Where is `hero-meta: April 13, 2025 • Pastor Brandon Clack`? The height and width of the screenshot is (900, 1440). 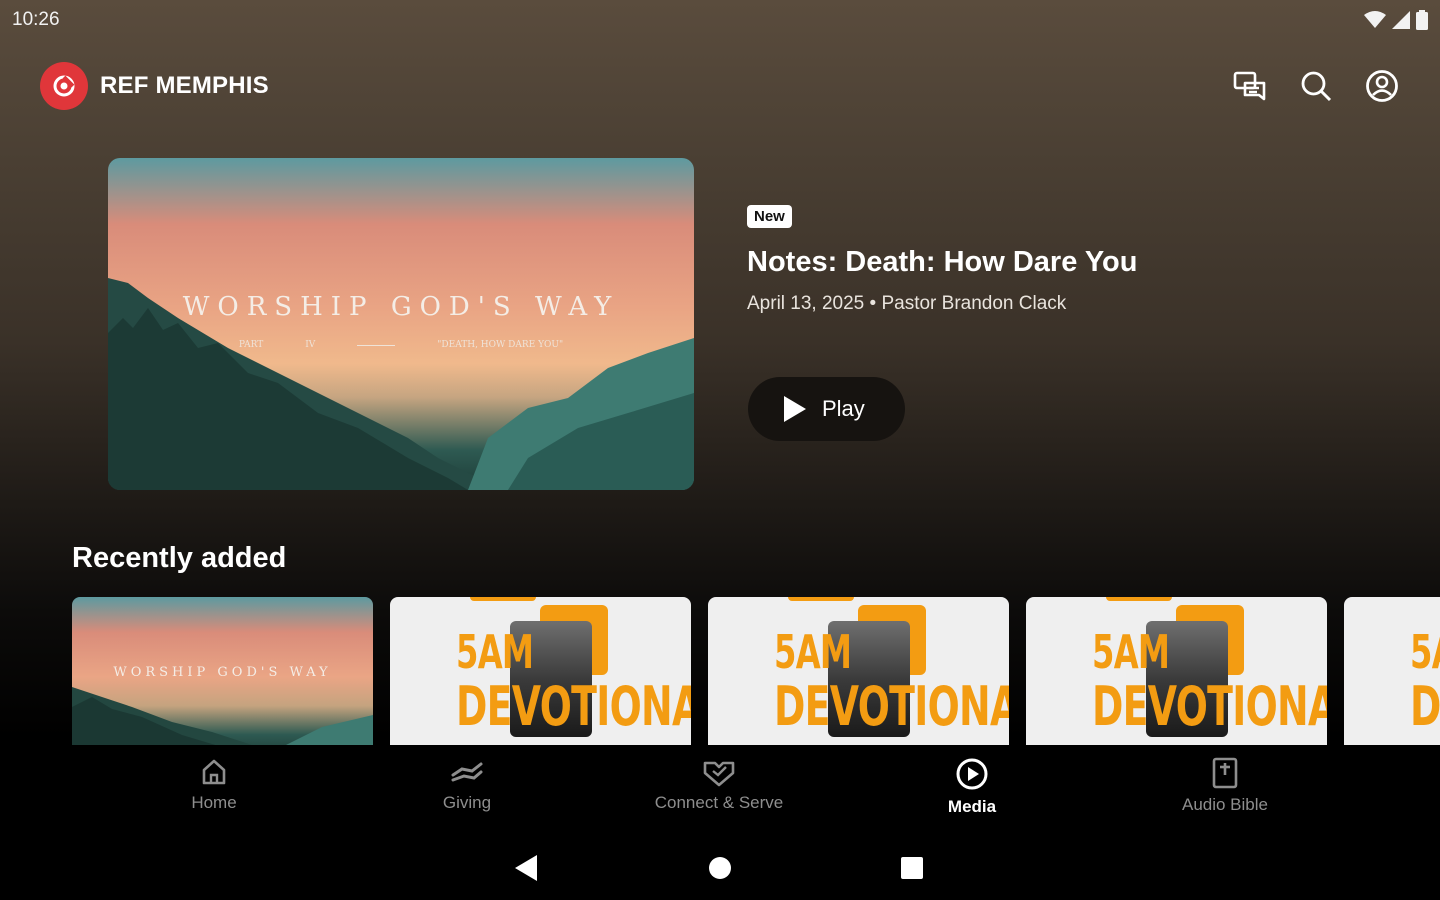
hero-meta: April 13, 2025 • Pastor Brandon Clack is located at coordinates (907, 303).